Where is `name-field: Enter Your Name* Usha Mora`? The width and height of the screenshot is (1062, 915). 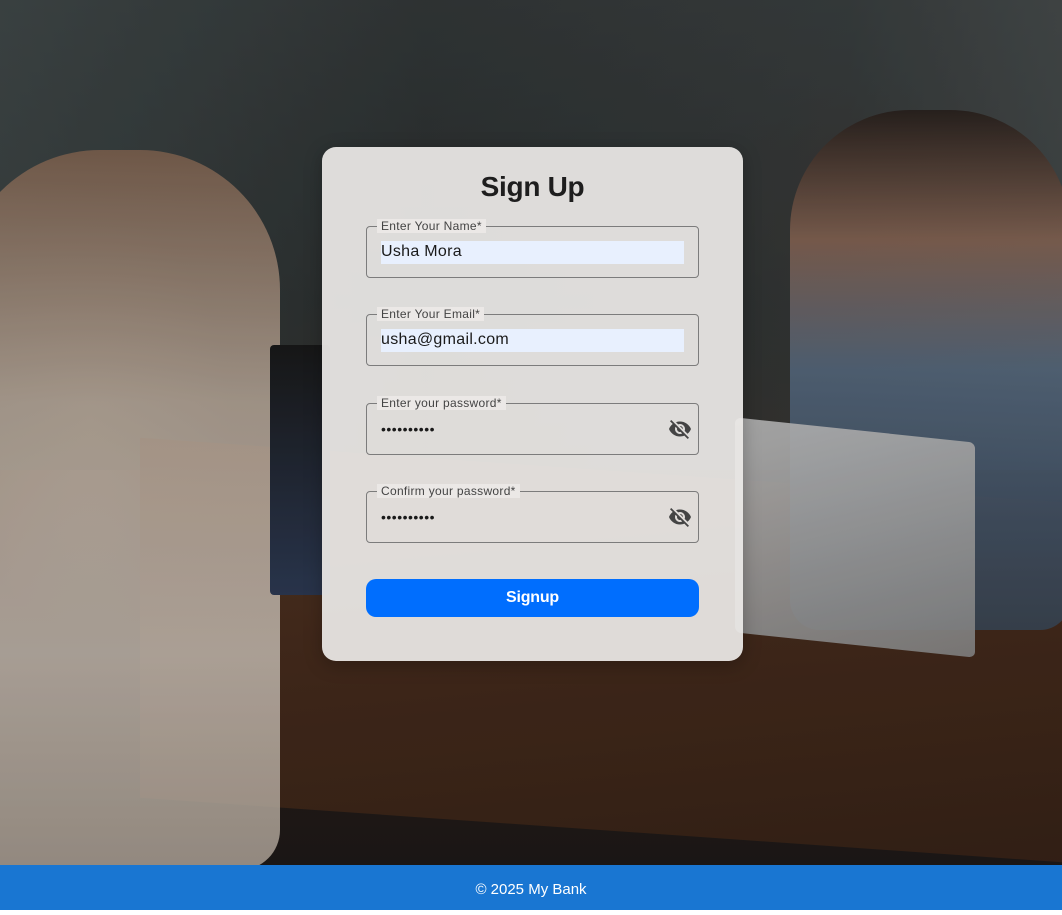
name-field: Enter Your Name* Usha Mora is located at coordinates (532, 248).